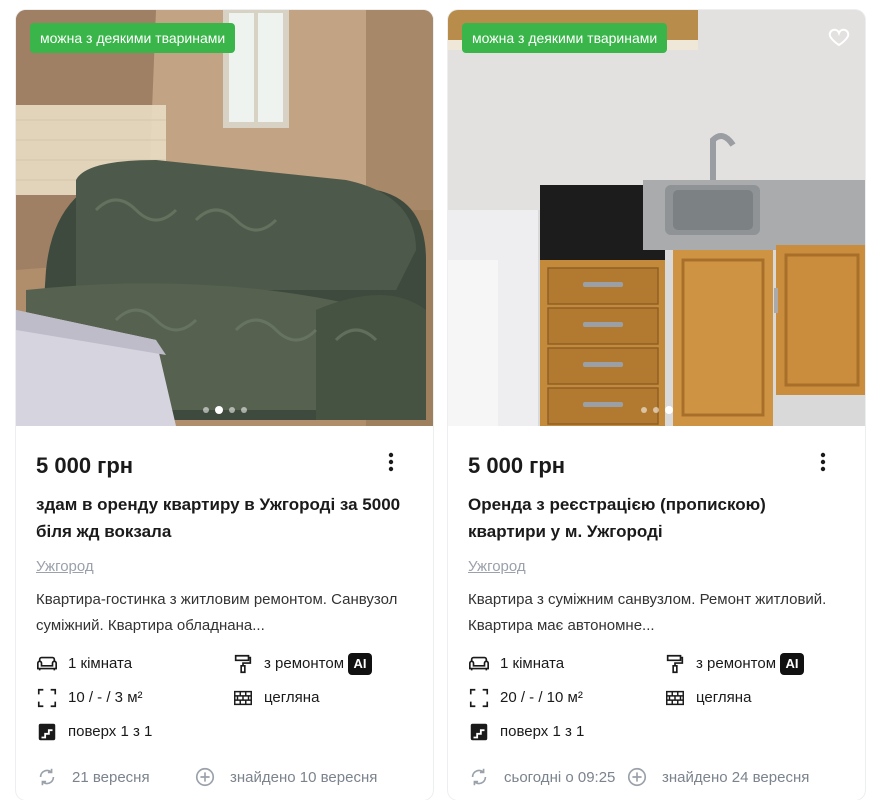 This screenshot has width=879, height=800. What do you see at coordinates (560, 777) in the screenshot?
I see `updated-label: сьогодні о 09:25` at bounding box center [560, 777].